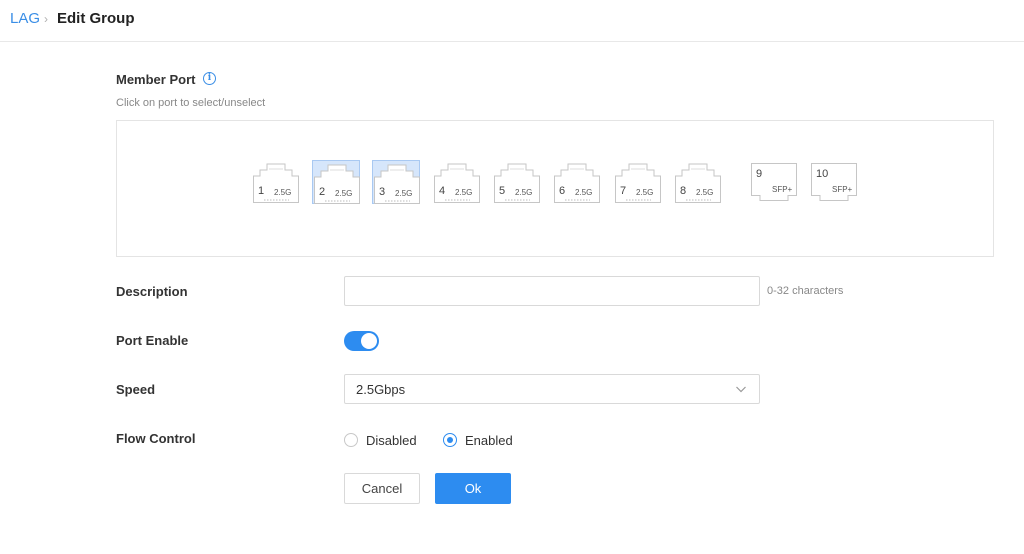 This screenshot has width=1024, height=554. Describe the element at coordinates (774, 182) in the screenshot. I see `port-9: 9 SFP+` at that location.